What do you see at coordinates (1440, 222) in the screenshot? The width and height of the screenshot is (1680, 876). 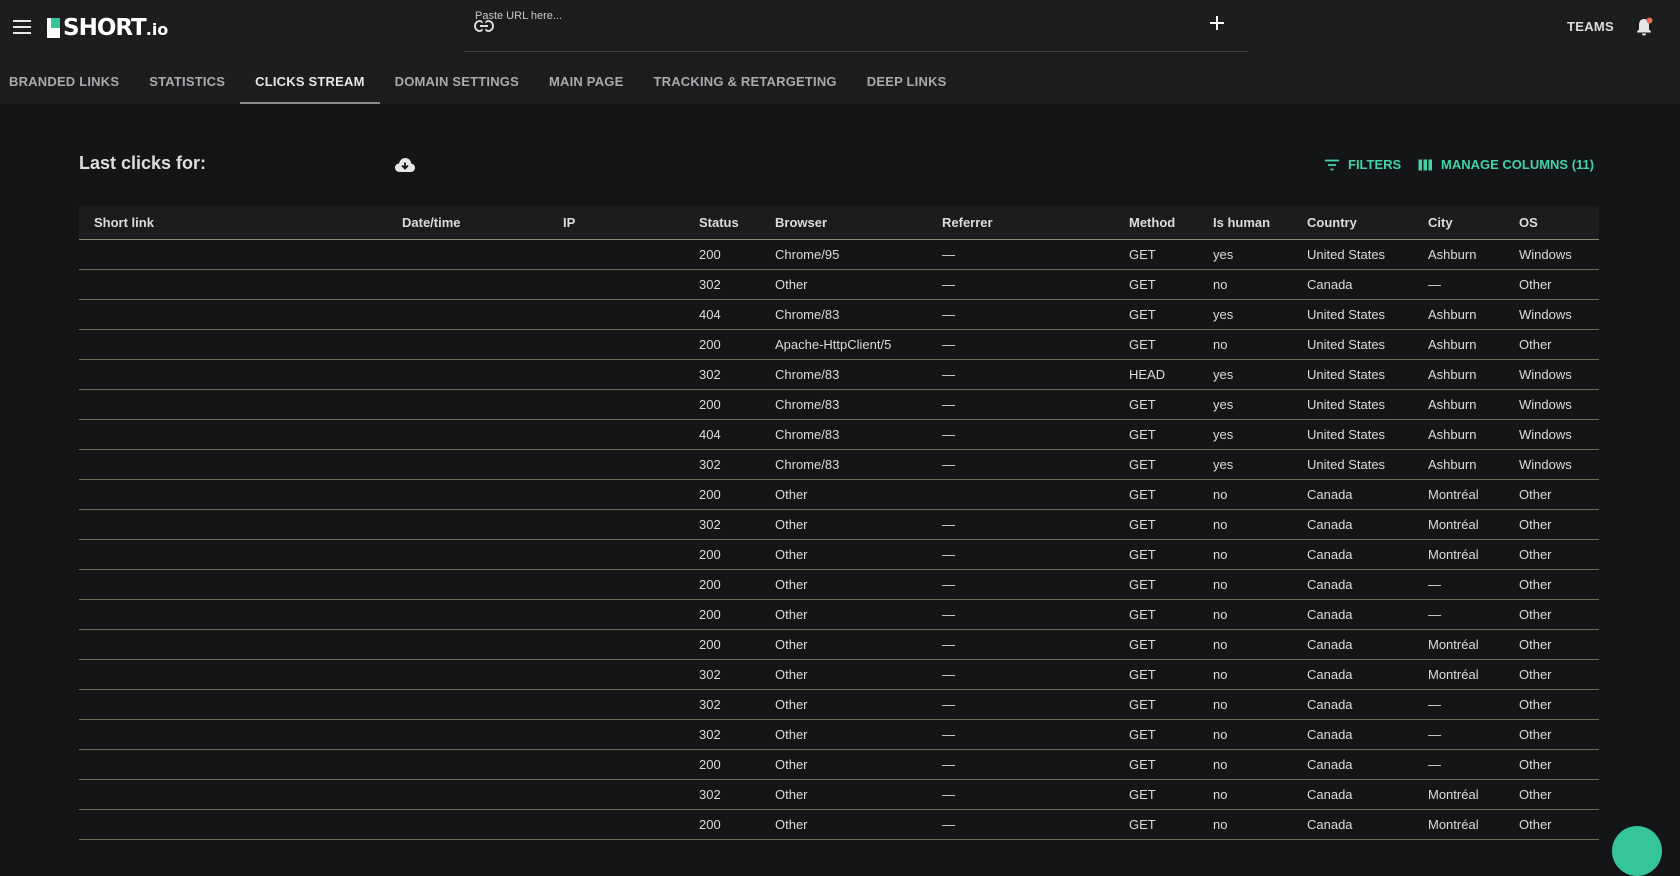 I see `col-city: City` at bounding box center [1440, 222].